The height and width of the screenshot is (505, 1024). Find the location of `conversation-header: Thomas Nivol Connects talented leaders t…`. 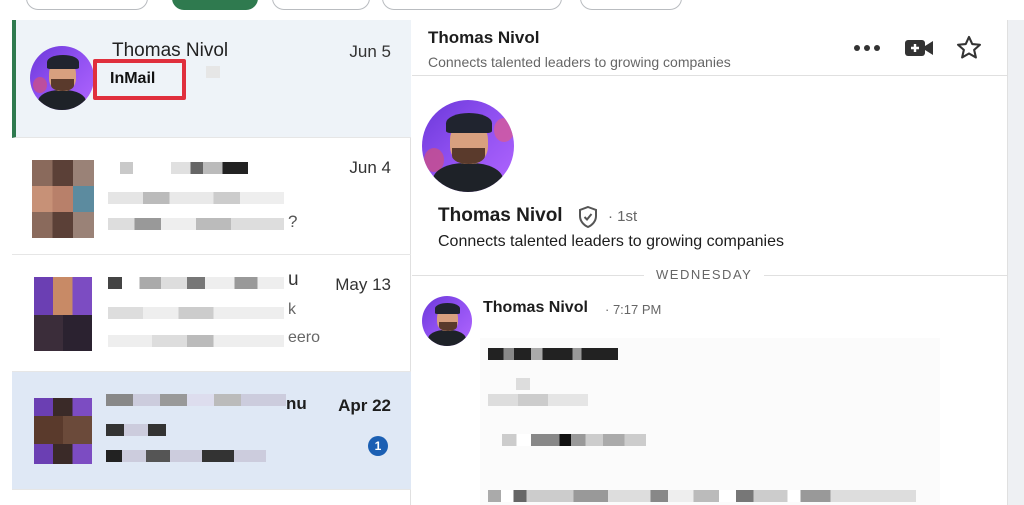

conversation-header: Thomas Nivol Connects talented leaders t… is located at coordinates (710, 48).